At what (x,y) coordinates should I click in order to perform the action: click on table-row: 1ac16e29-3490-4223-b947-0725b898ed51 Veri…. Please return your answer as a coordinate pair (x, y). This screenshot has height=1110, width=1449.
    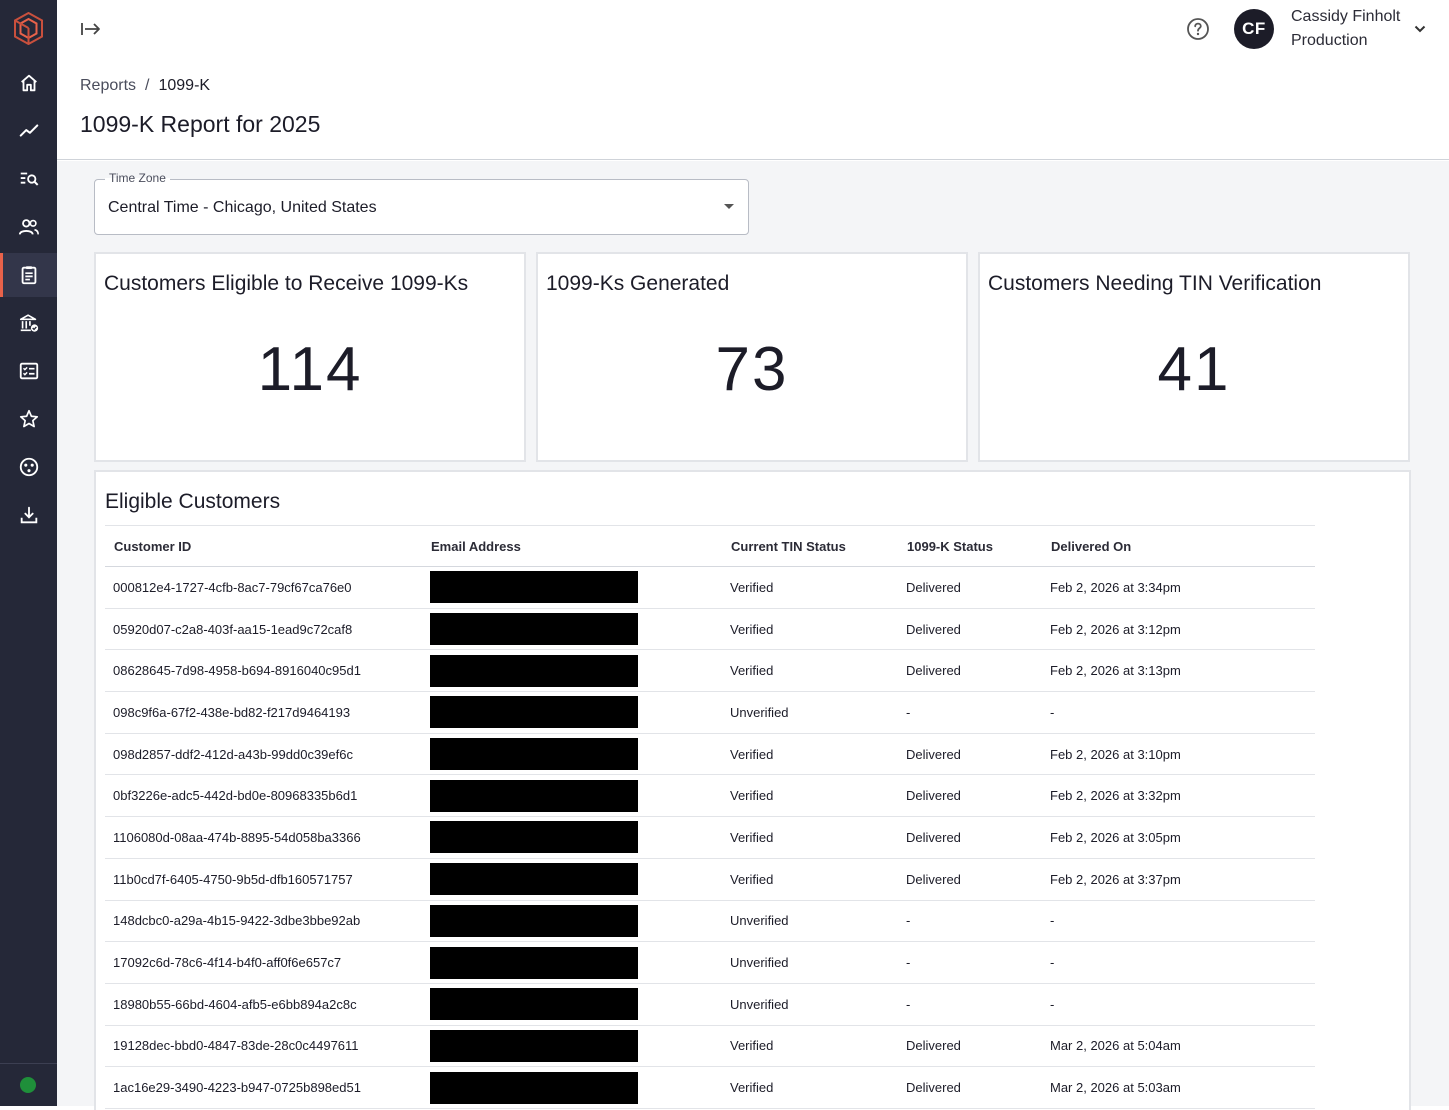
    Looking at the image, I should click on (710, 1087).